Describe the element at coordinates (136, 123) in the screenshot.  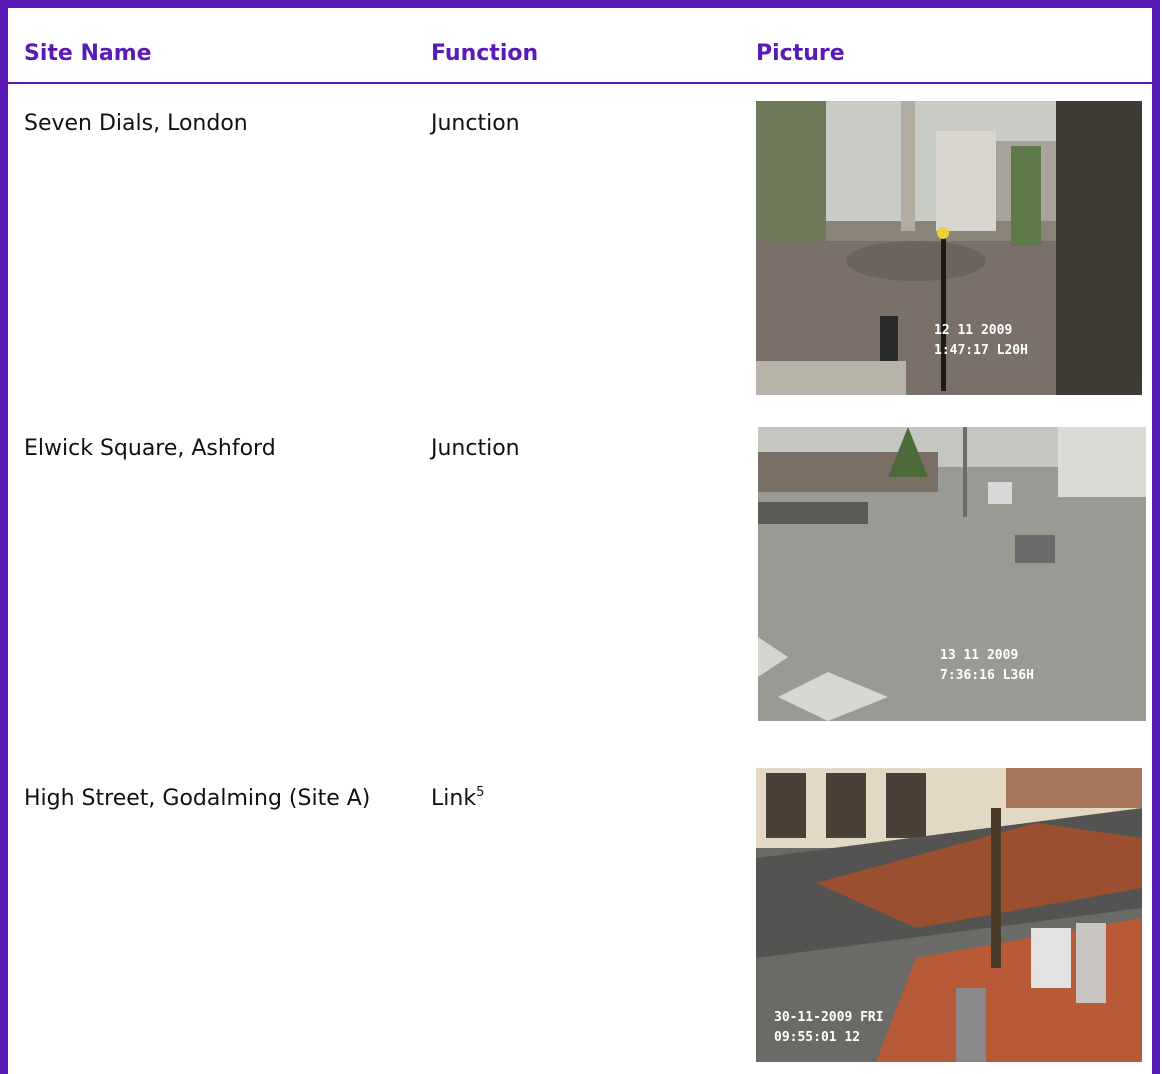
I see `site-name-cell: Seven Dials, London` at that location.